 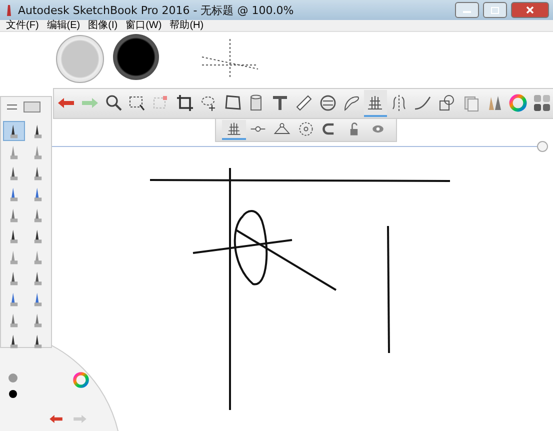 I want to click on color-puck, so click(x=136, y=57).